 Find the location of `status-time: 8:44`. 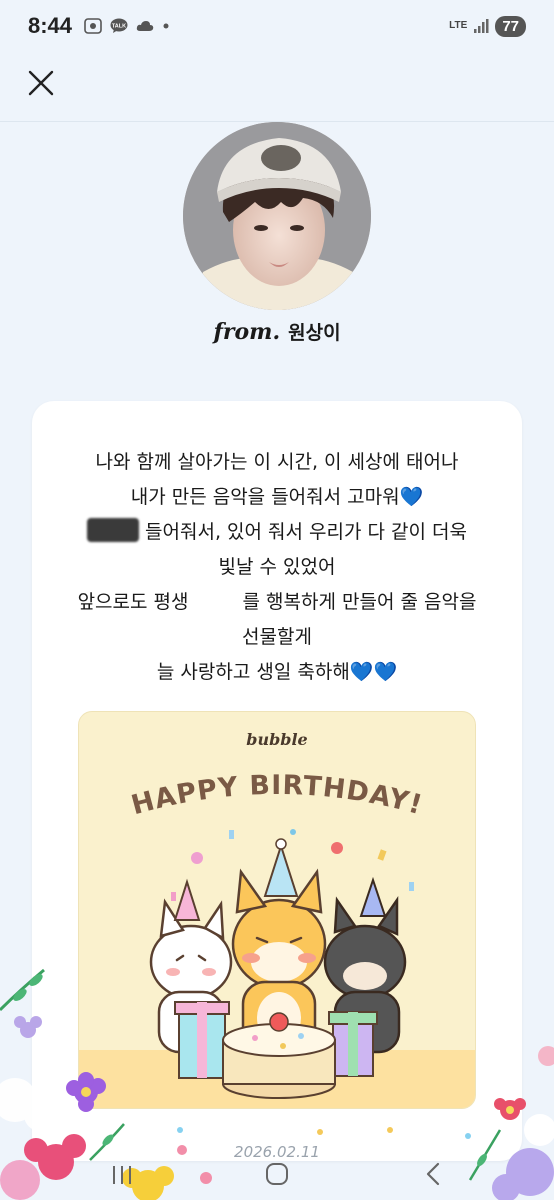

status-time: 8:44 is located at coordinates (50, 25).